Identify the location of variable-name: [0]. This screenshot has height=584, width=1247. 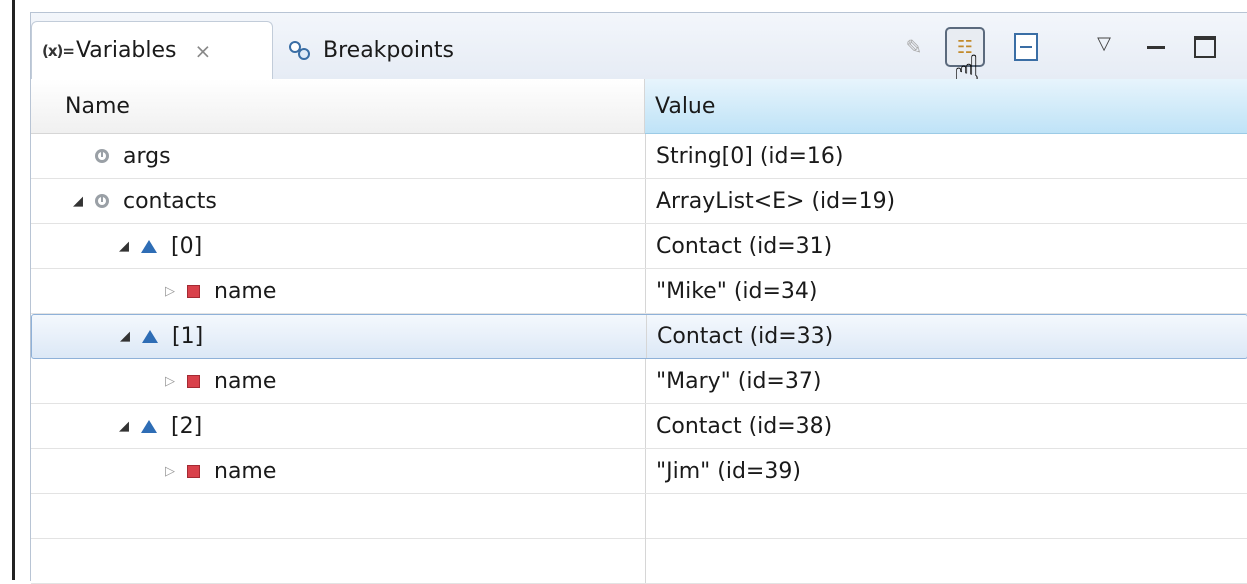
(187, 246).